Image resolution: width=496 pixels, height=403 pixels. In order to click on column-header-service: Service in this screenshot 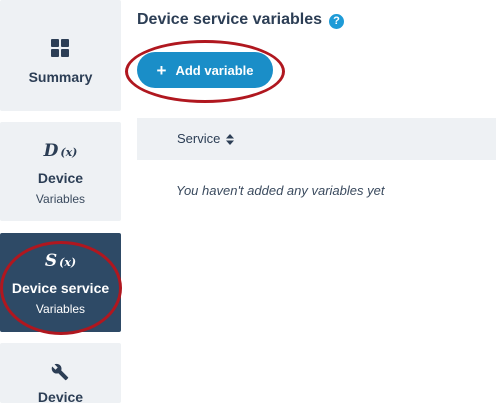, I will do `click(205, 138)`.